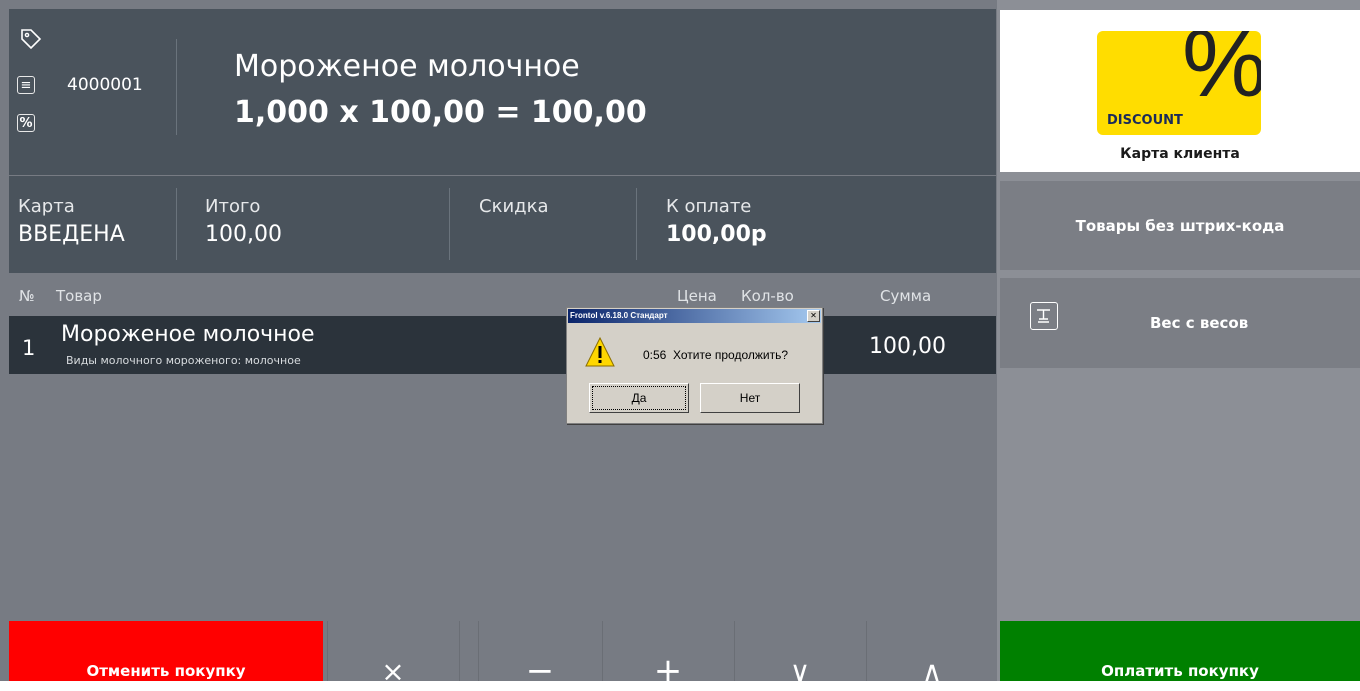 The width and height of the screenshot is (1360, 691). Describe the element at coordinates (188, 334) in the screenshot. I see `row-product-name: Мороженое молочное` at that location.